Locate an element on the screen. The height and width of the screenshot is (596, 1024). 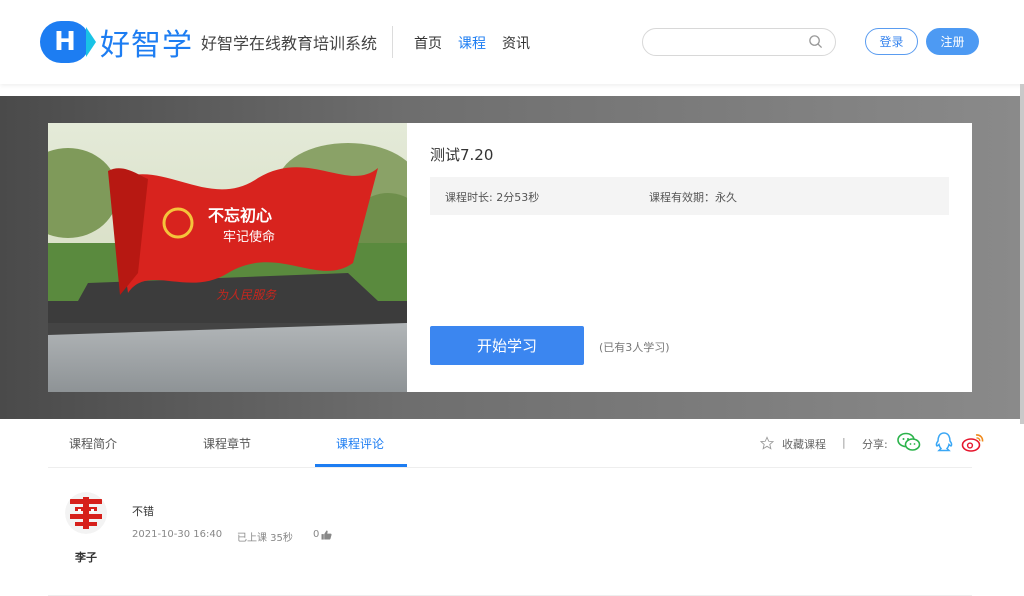
logo-badge-icon: H is located at coordinates (68, 42).